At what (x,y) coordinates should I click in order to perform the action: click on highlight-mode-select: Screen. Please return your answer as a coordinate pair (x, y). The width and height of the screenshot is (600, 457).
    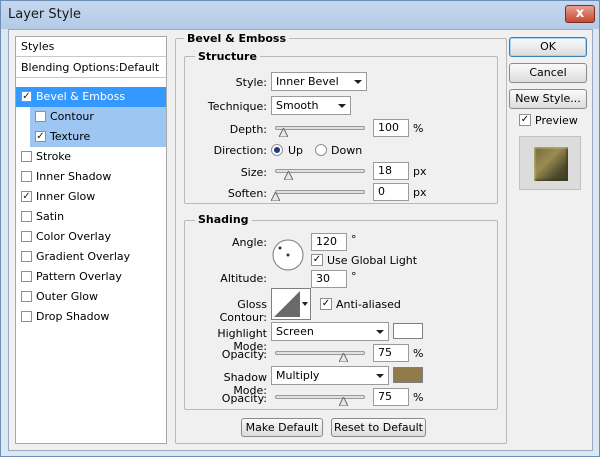
    Looking at the image, I should click on (330, 331).